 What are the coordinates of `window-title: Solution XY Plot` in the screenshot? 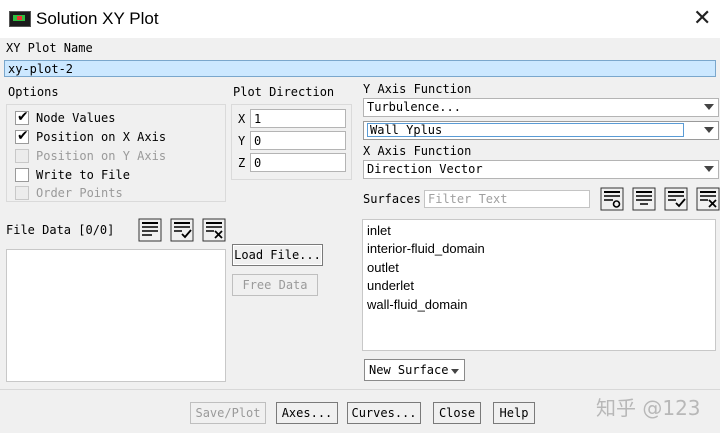 It's located at (97, 18).